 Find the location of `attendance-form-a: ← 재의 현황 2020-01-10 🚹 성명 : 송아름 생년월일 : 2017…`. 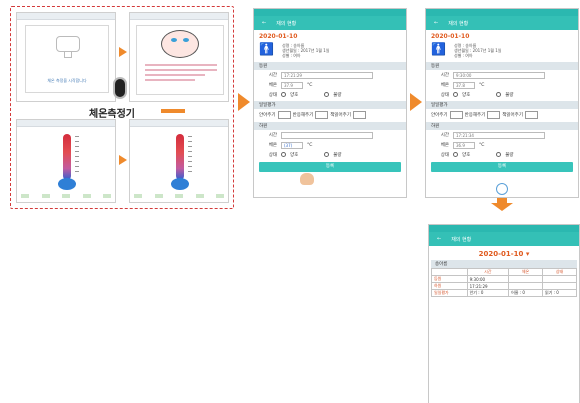

attendance-form-a: ← 재의 현황 2020-01-10 🚹 성명 : 송아름 생년월일 : 2017… is located at coordinates (330, 103).